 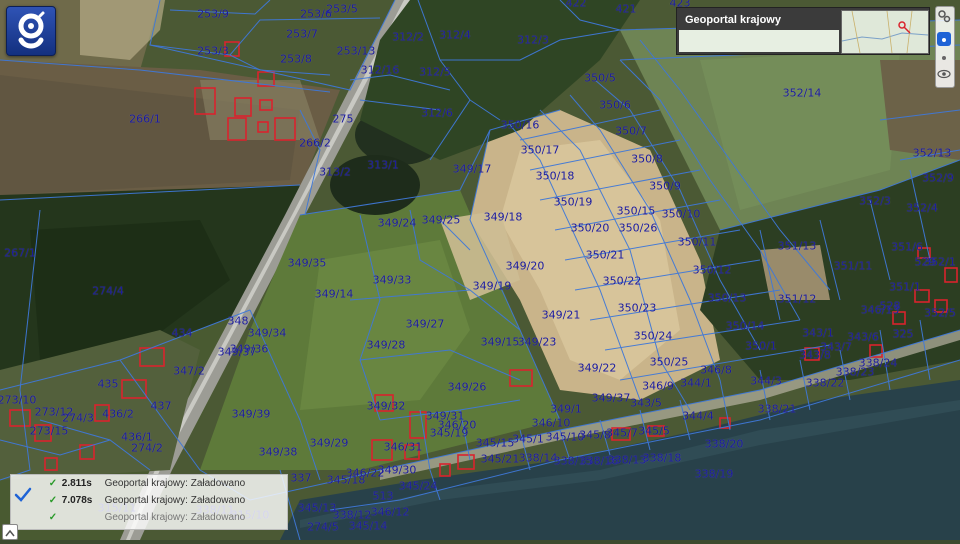 What do you see at coordinates (766, 381) in the screenshot?
I see `parcel-number-label: 344/3` at bounding box center [766, 381].